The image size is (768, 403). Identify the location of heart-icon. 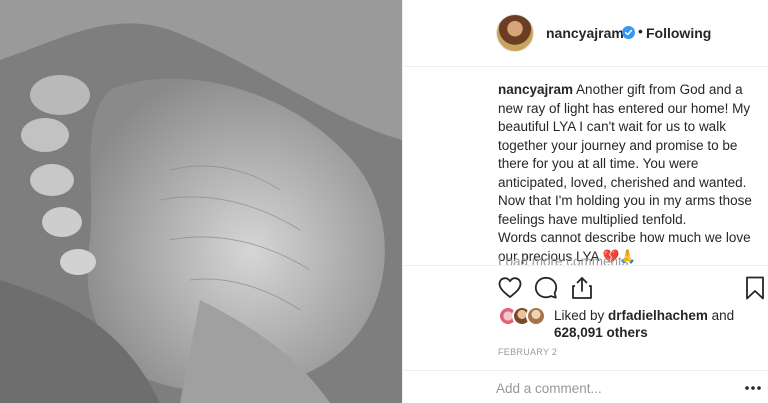
(510, 288).